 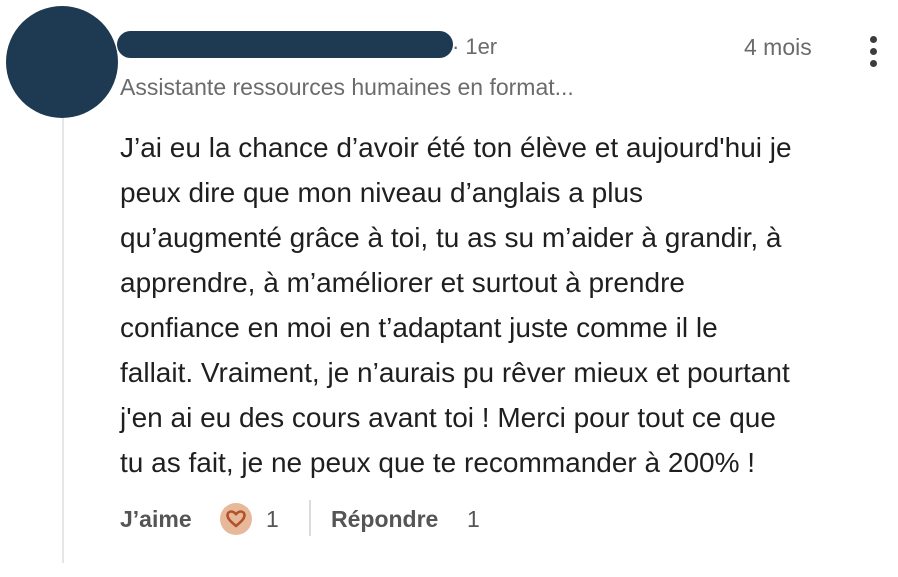 What do you see at coordinates (285, 44) in the screenshot?
I see `redacted-author-name` at bounding box center [285, 44].